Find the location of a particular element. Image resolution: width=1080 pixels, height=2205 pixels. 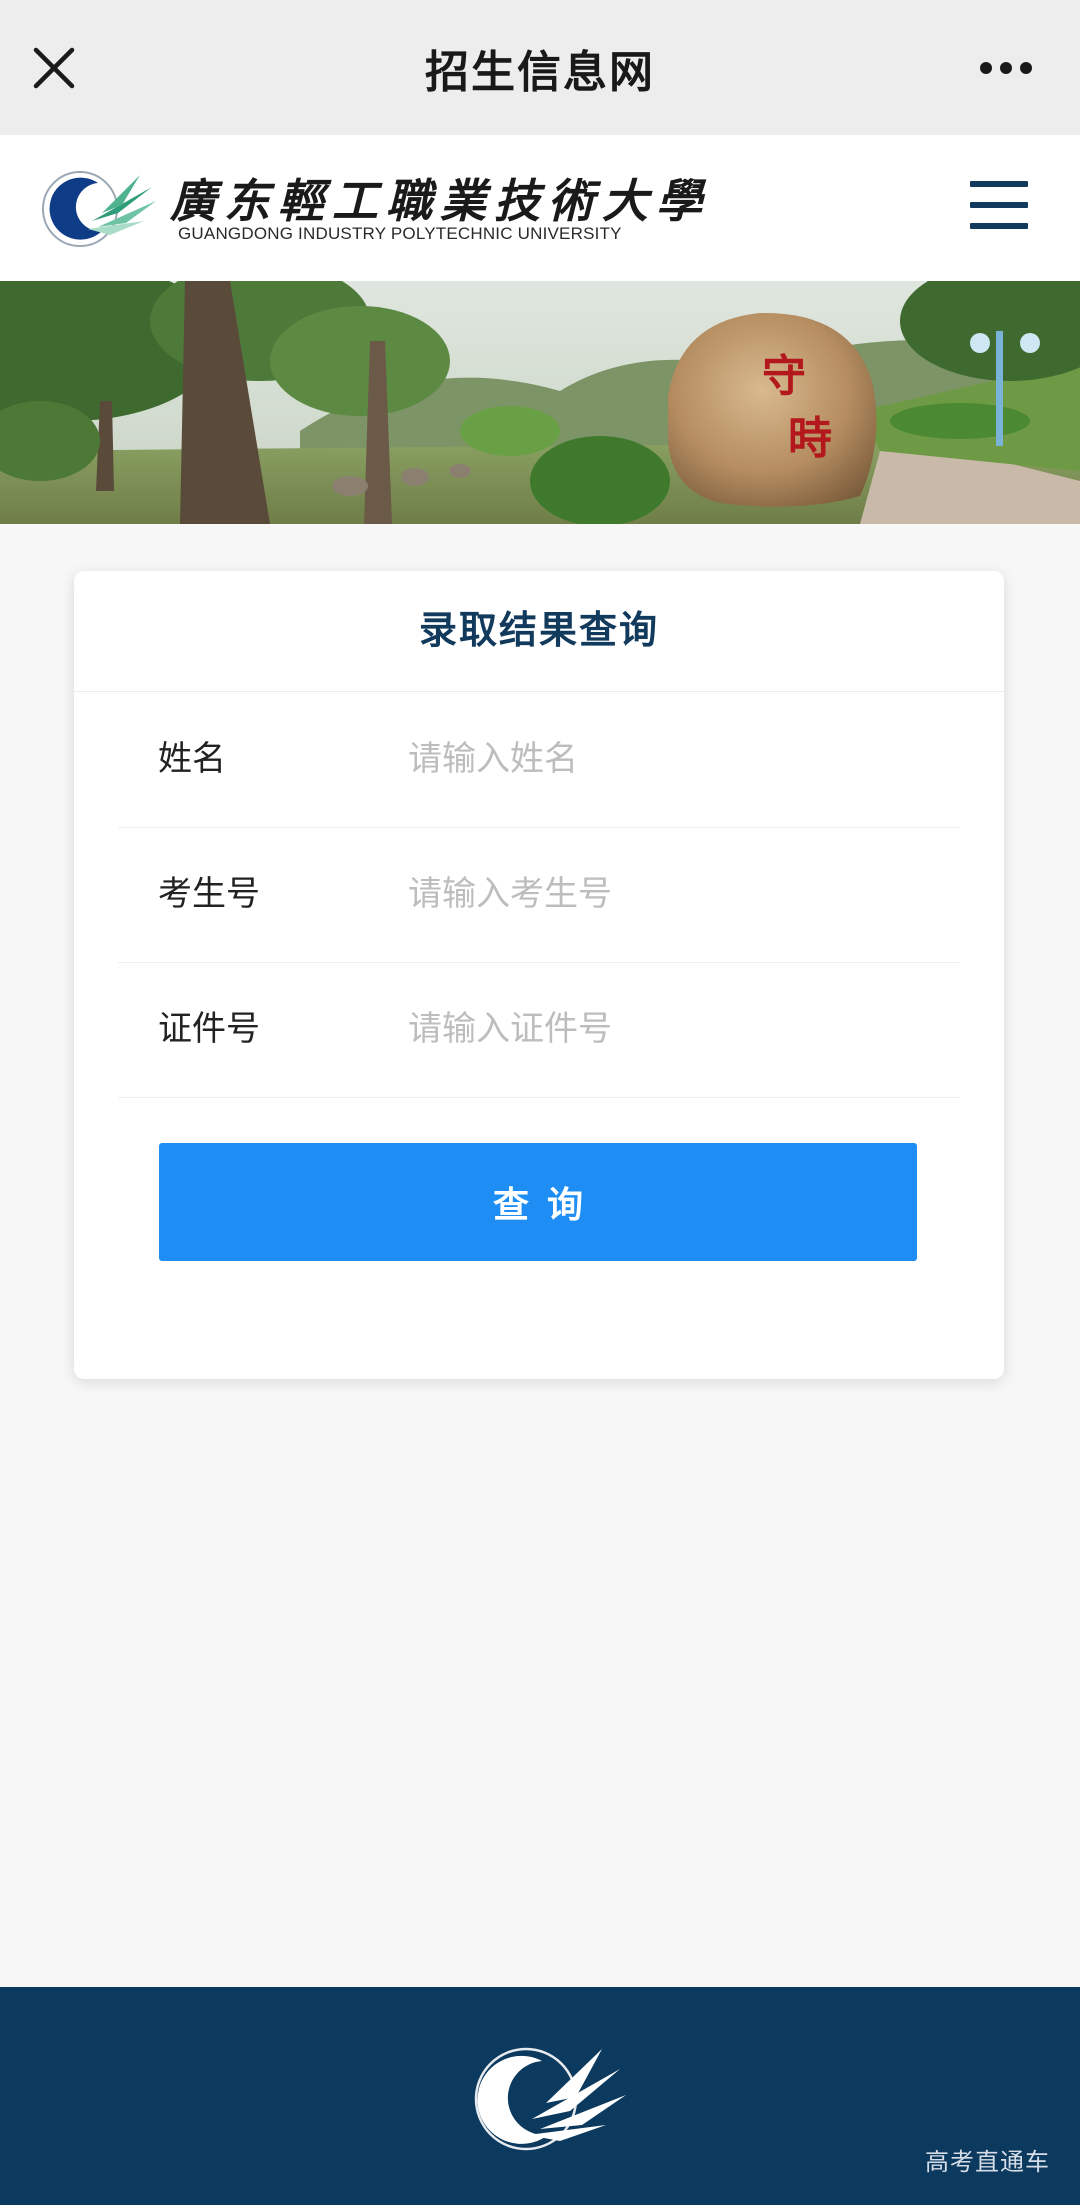

school-logo-icon is located at coordinates (99, 207).